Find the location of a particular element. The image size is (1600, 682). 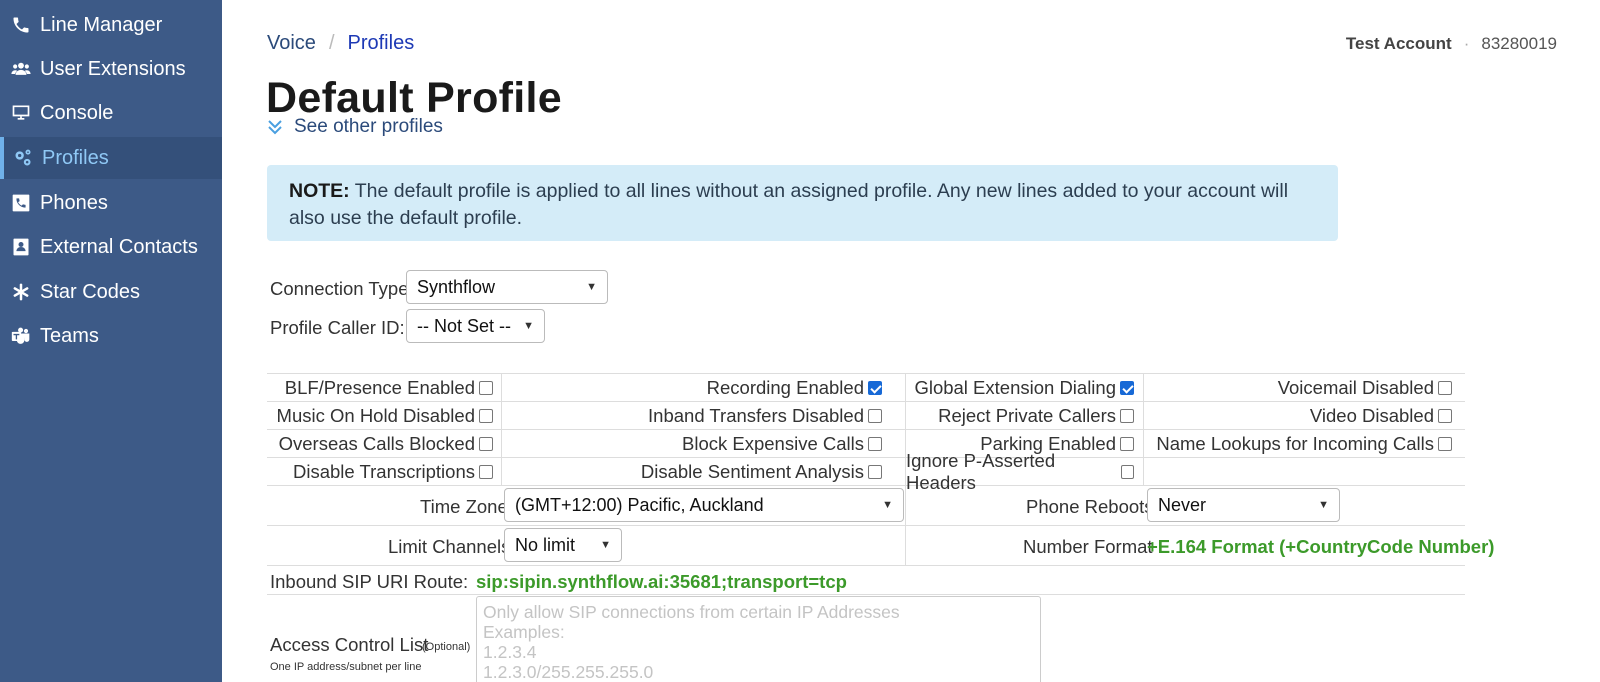

option-overseas-calls: Overseas Calls Blocked is located at coordinates (380, 444).